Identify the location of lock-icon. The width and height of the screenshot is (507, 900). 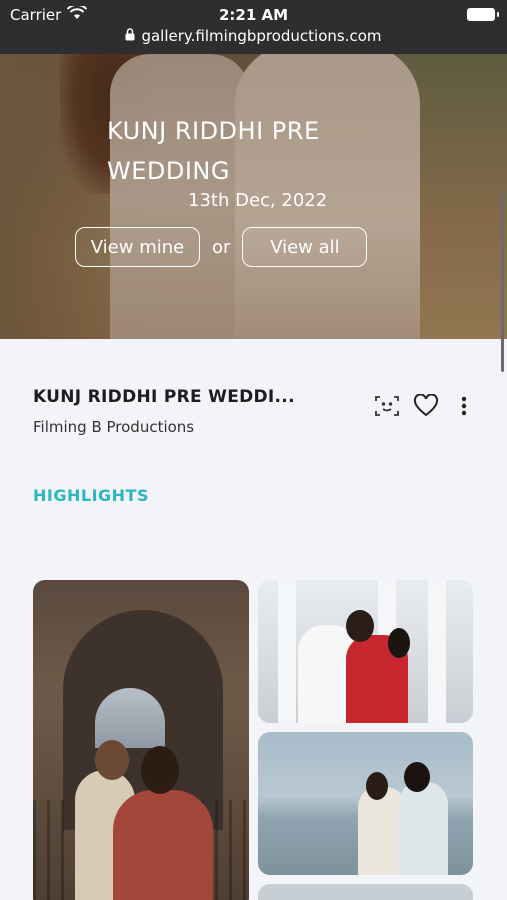
(130, 36).